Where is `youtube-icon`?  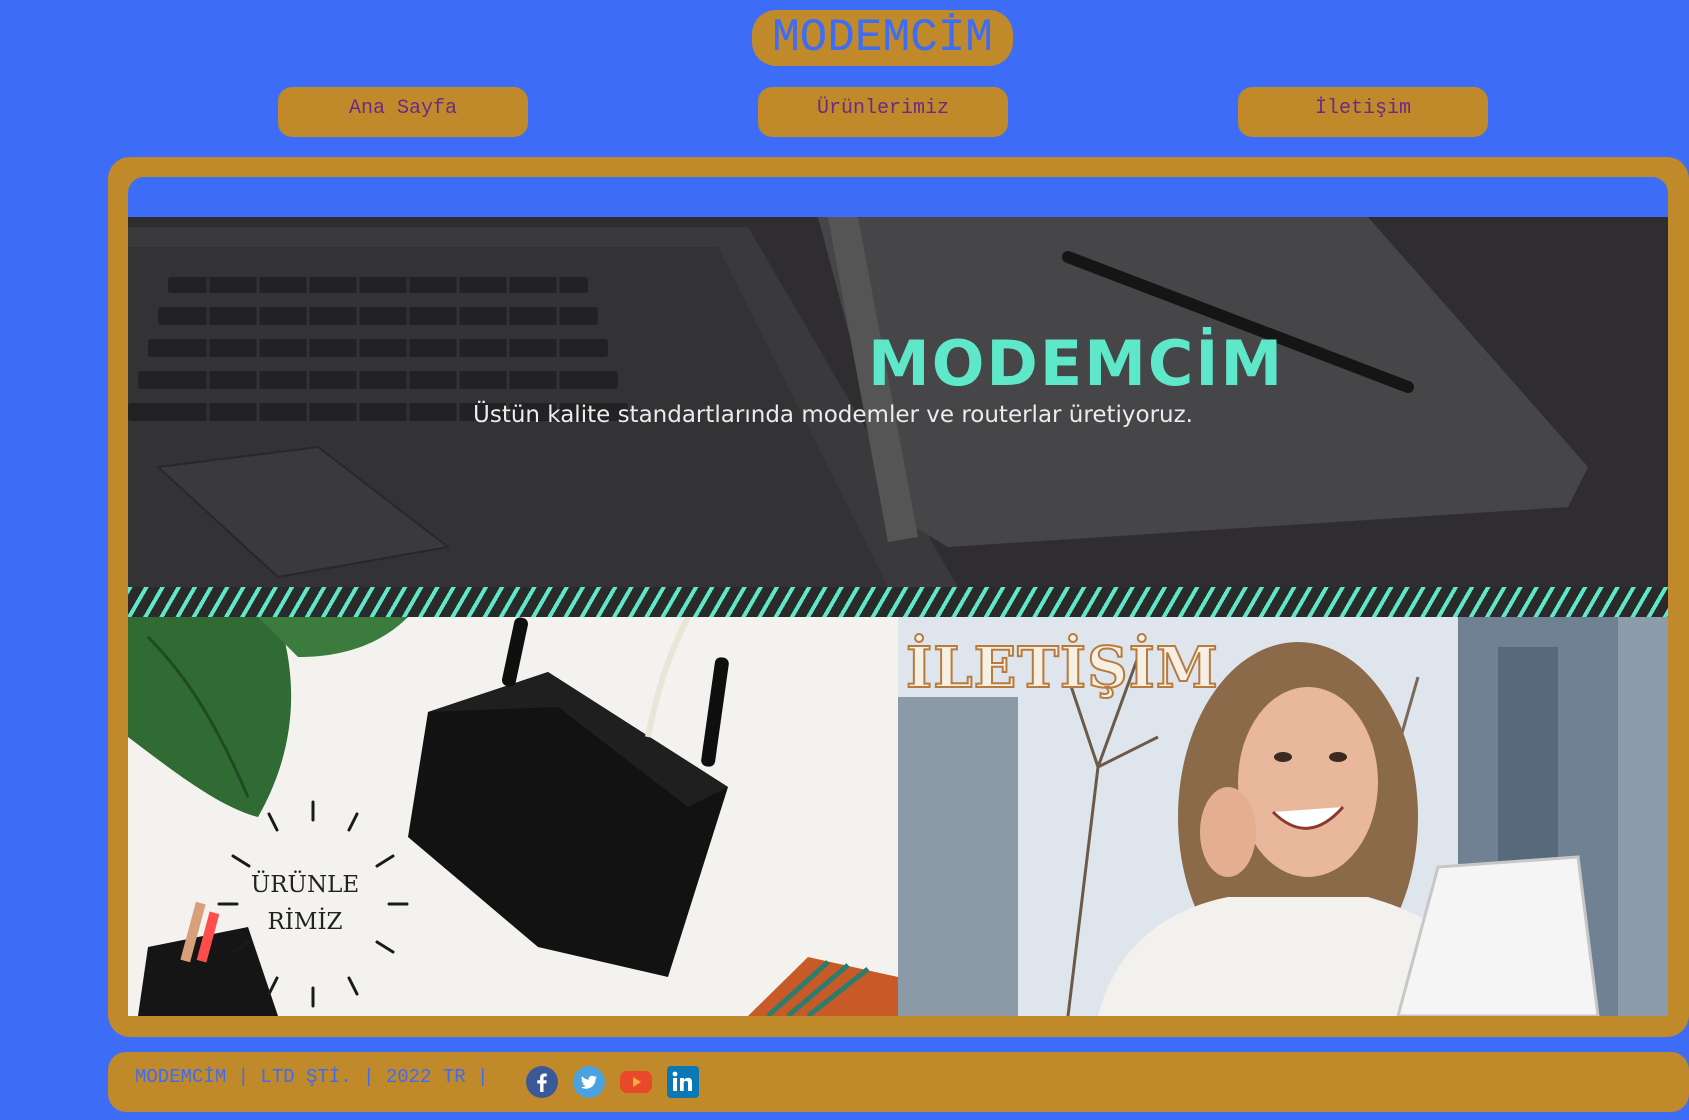 youtube-icon is located at coordinates (636, 1082).